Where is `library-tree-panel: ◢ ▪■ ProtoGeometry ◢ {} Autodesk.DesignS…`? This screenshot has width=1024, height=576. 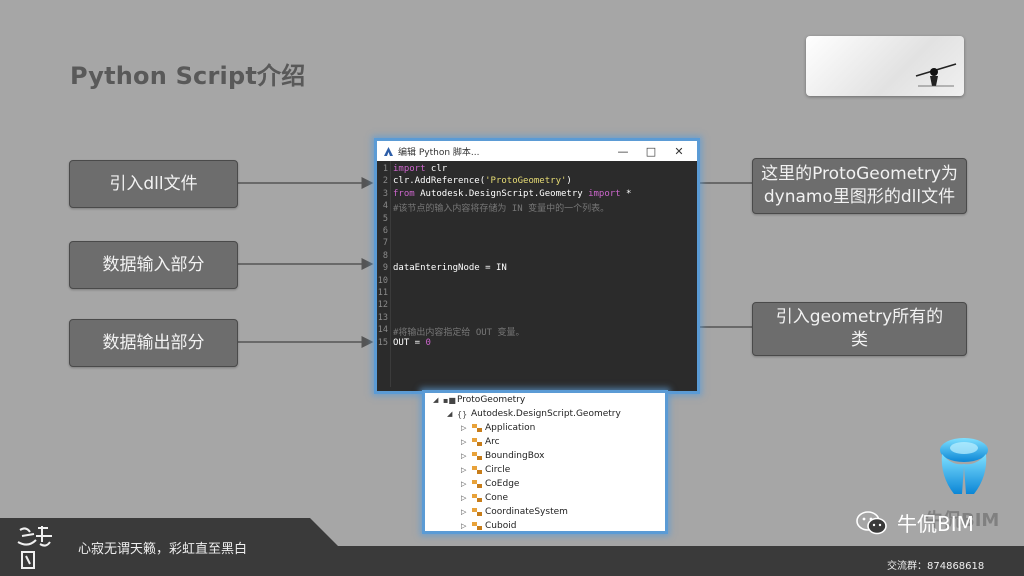 library-tree-panel: ◢ ▪■ ProtoGeometry ◢ {} Autodesk.DesignS… is located at coordinates (545, 462).